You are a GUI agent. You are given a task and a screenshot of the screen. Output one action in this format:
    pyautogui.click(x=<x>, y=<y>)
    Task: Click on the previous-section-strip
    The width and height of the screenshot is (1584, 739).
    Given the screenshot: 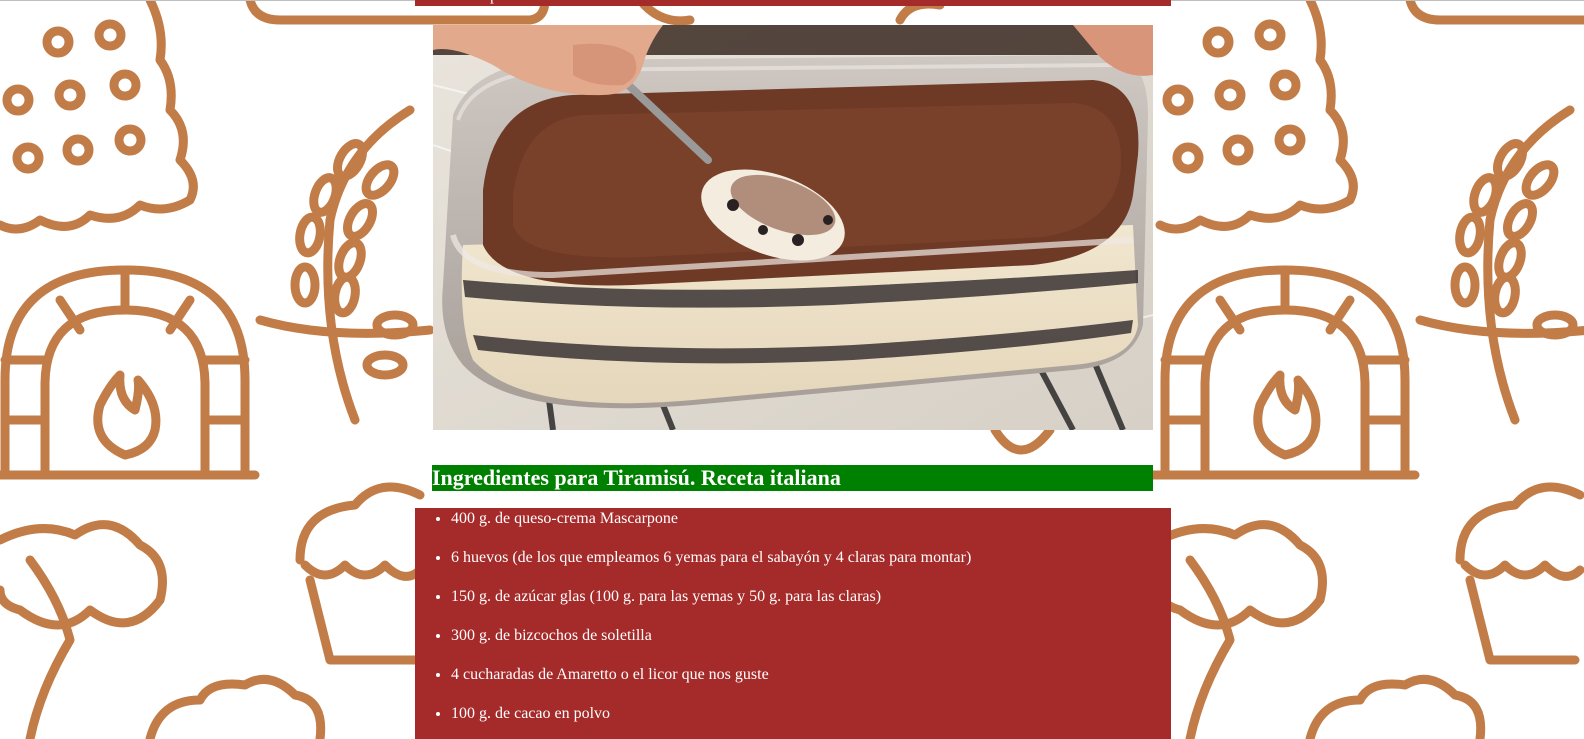 What is the action you would take?
    pyautogui.click(x=793, y=3)
    